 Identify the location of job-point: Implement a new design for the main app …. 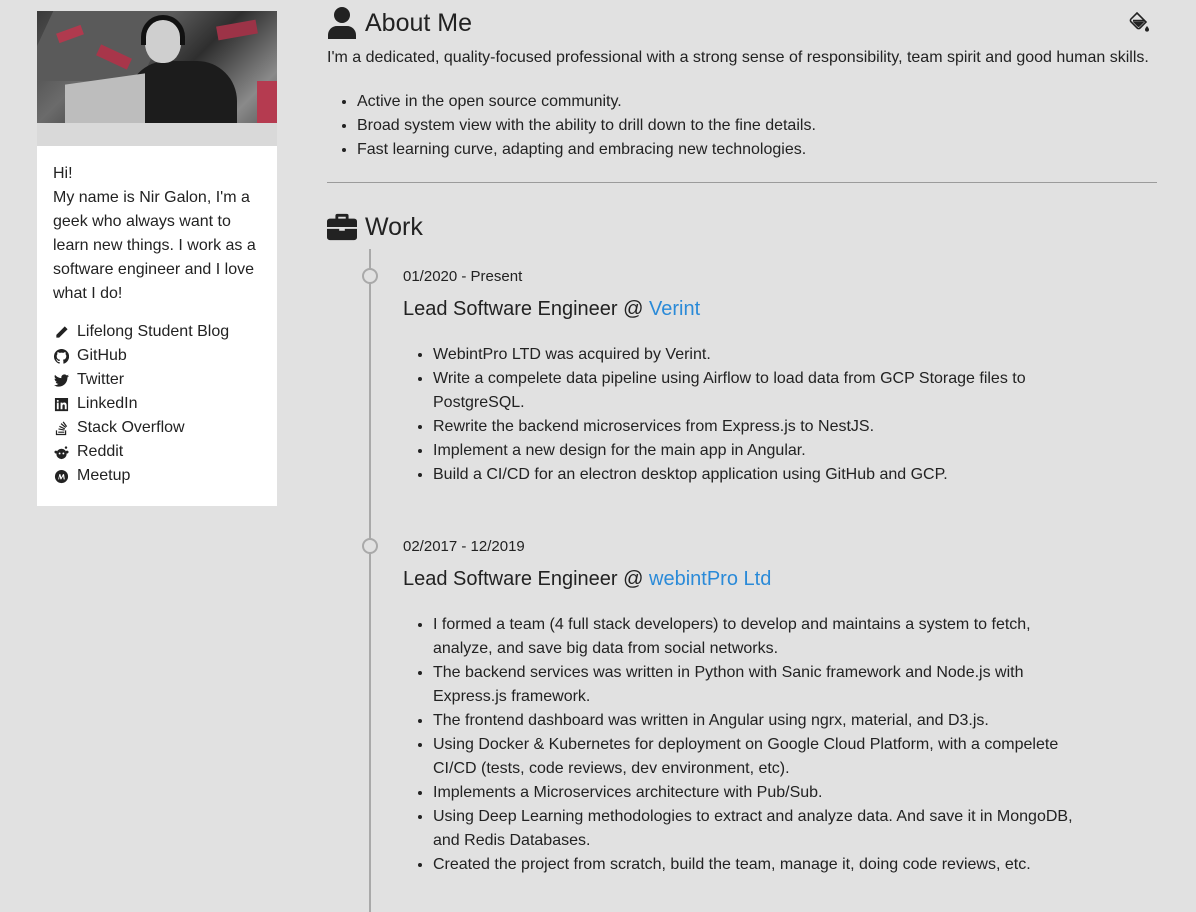
(758, 451).